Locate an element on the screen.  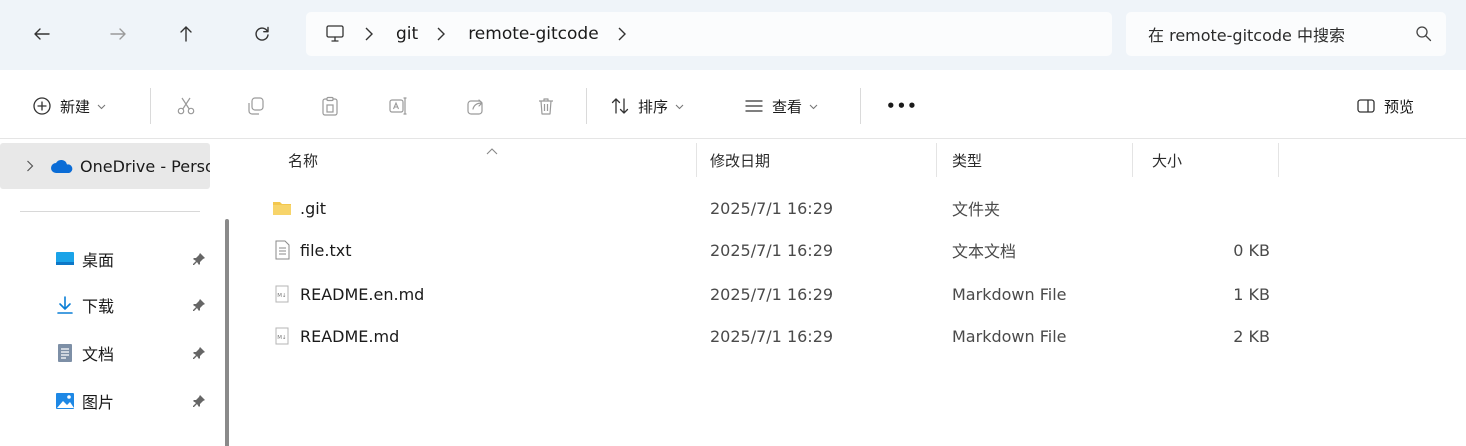
copy-button is located at coordinates (256, 106).